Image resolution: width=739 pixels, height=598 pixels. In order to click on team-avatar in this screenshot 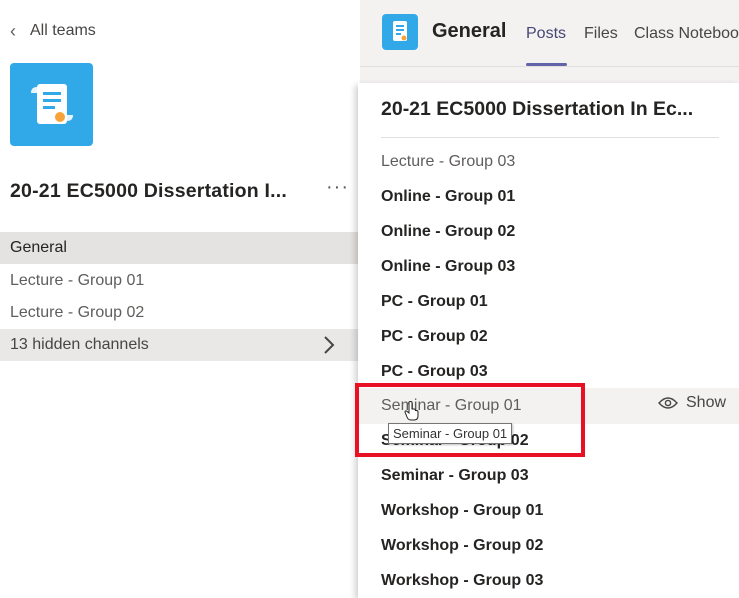, I will do `click(51, 104)`.